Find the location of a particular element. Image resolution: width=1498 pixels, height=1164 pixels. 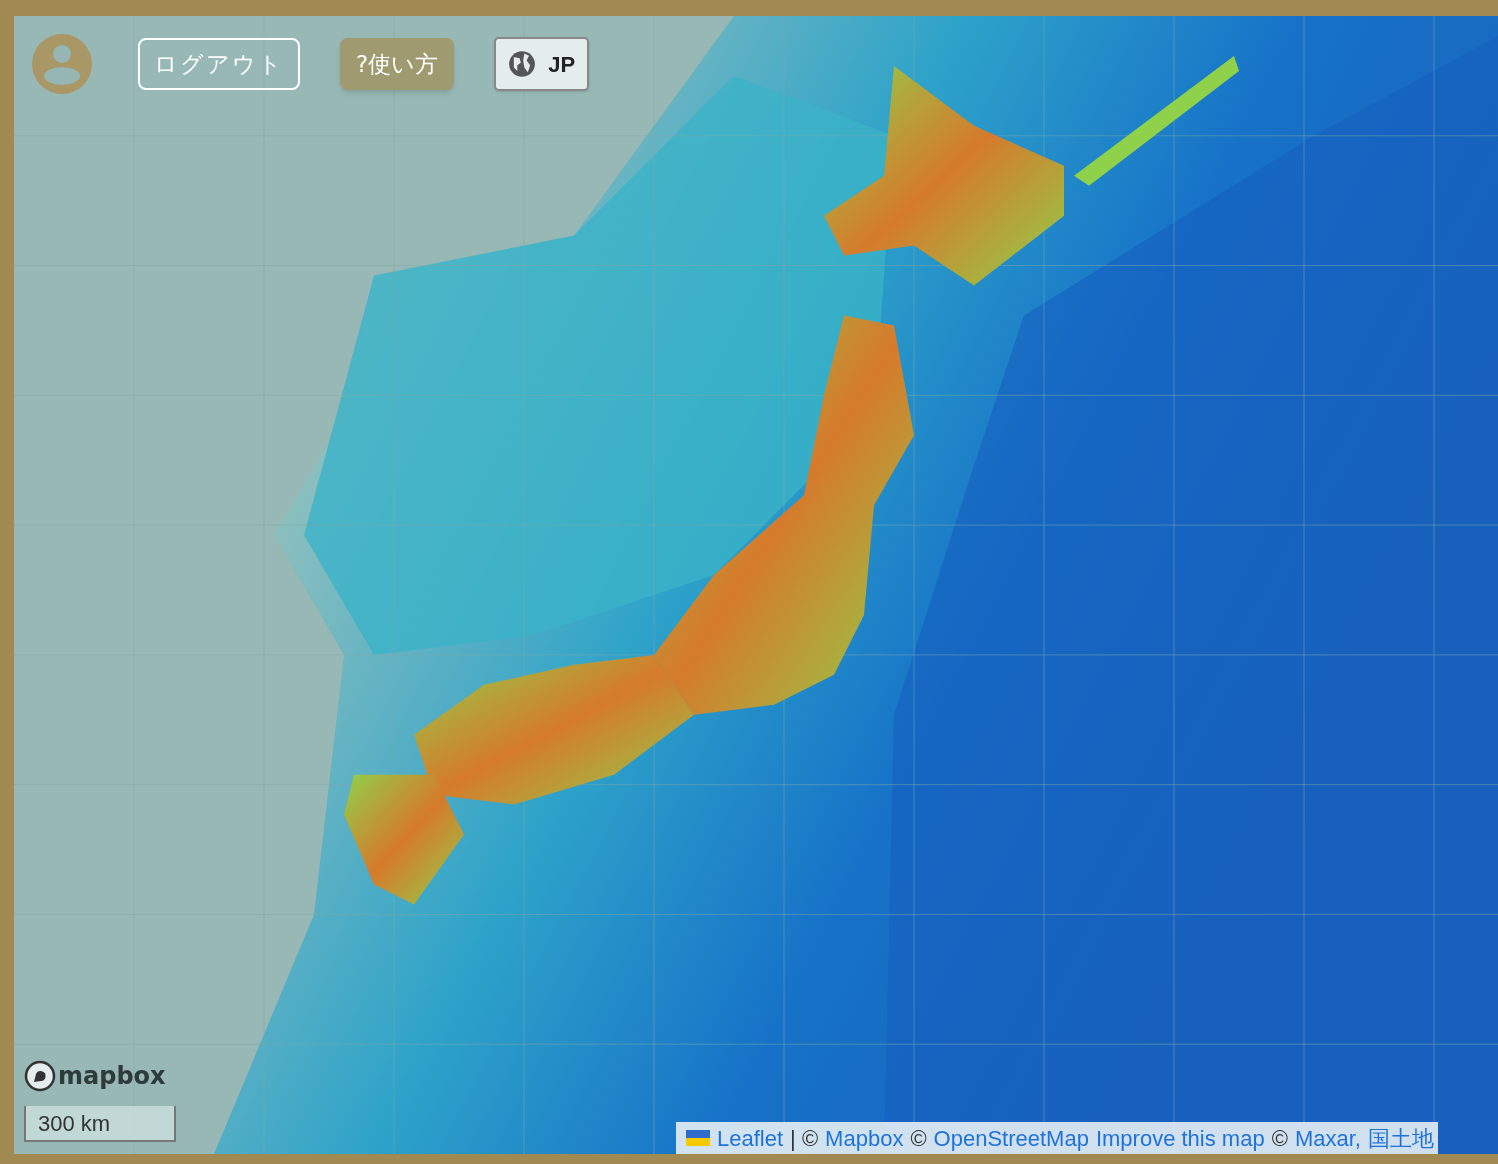

attribution-link: OpenStreetMap is located at coordinates (1011, 1137).